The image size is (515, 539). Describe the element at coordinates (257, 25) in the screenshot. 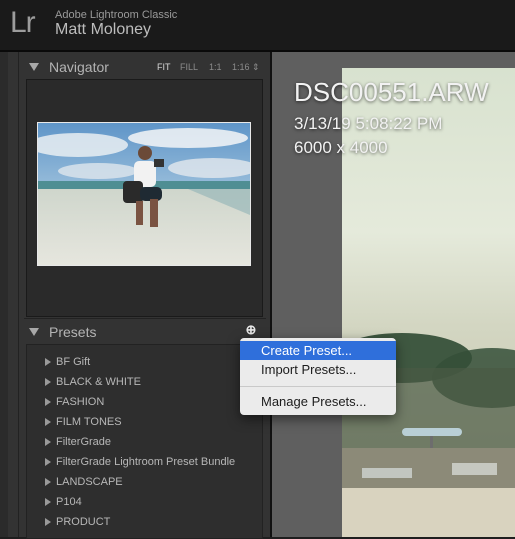

I see `title-bar: Lr Adobe Lightroom Classic Matt Moloney` at that location.